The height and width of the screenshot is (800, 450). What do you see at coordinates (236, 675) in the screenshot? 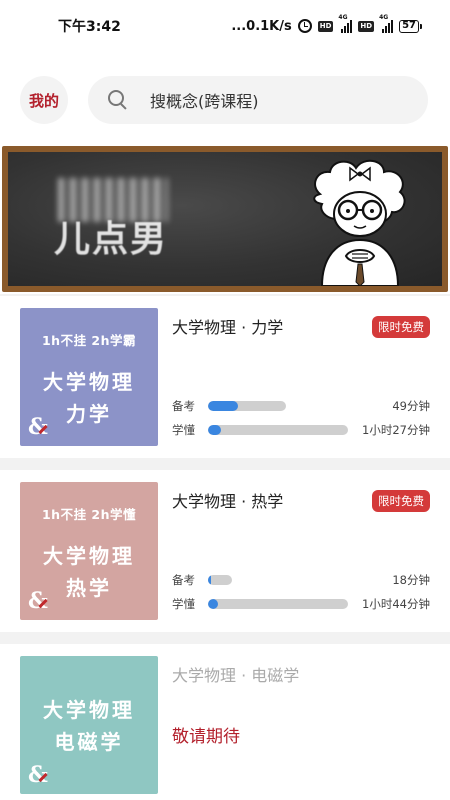
I see `course-title: 大学物理 · 电磁学` at bounding box center [236, 675].